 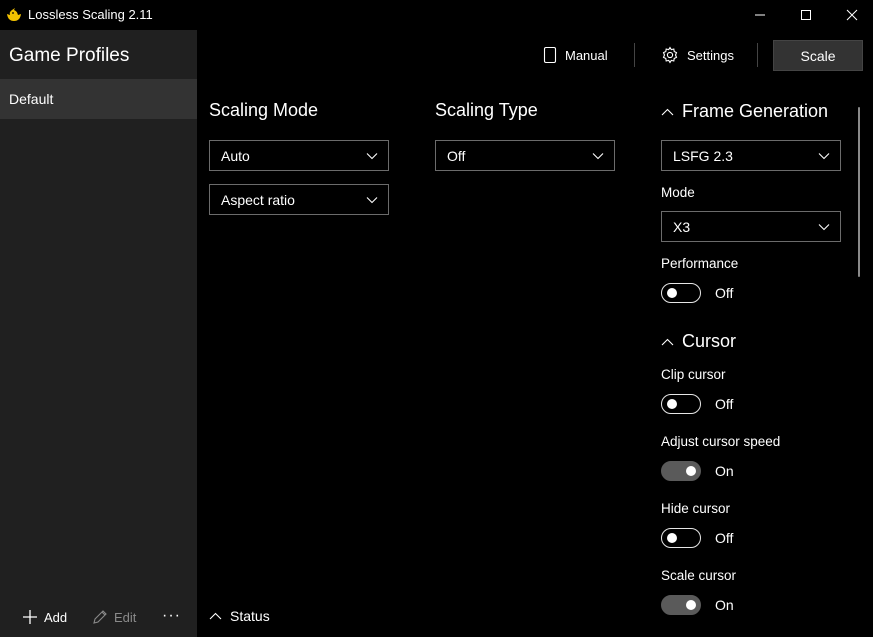 I want to click on manual-button: Manual, so click(x=575, y=55).